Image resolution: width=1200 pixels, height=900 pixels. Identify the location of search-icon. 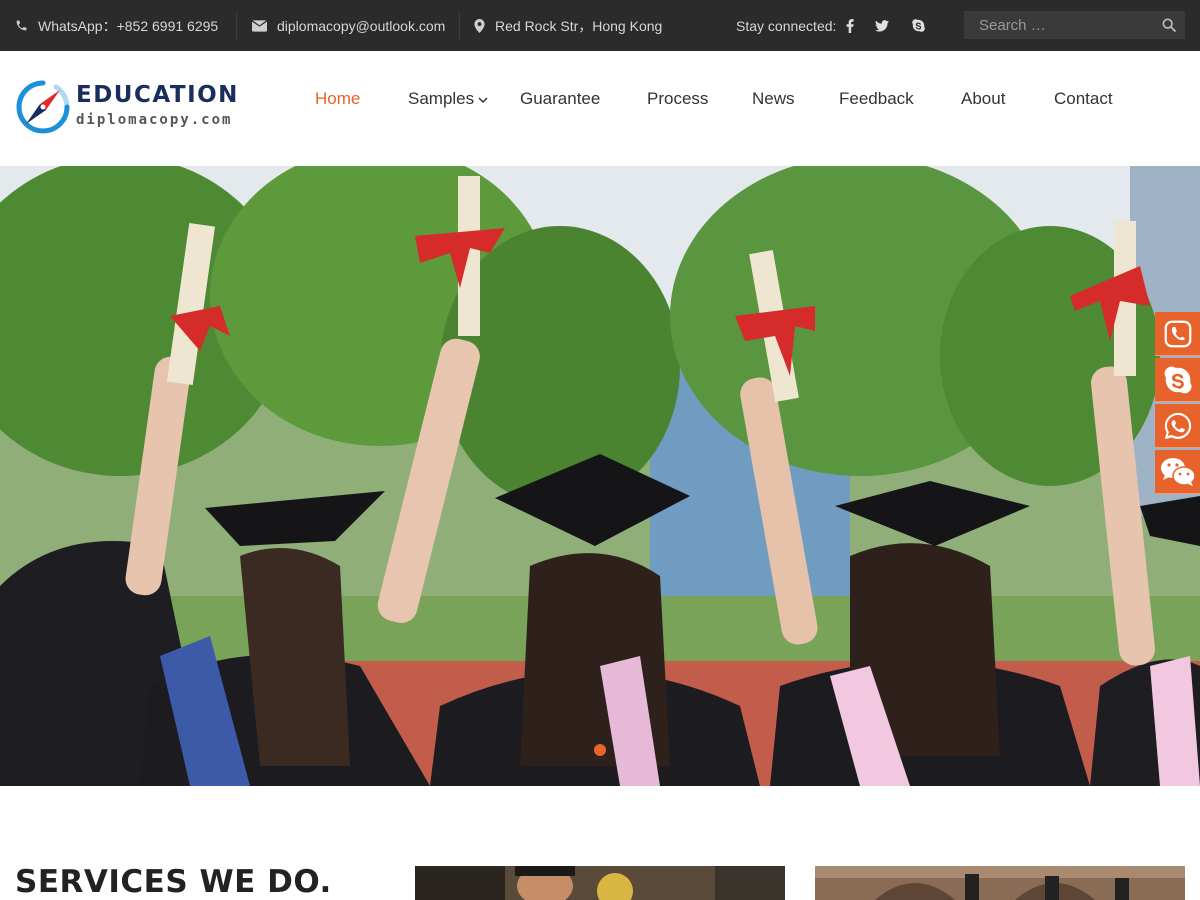
(1169, 25).